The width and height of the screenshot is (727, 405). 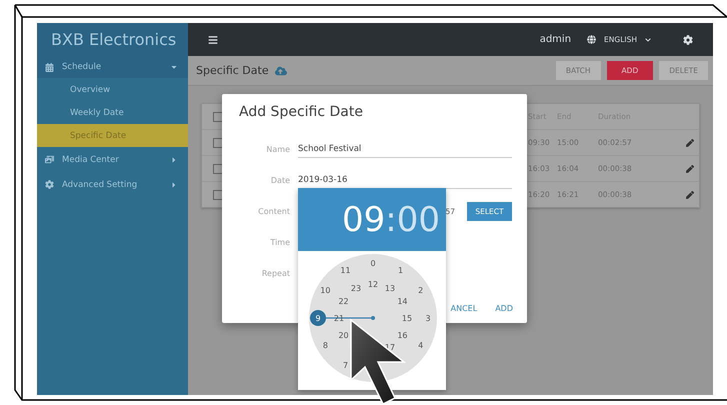 What do you see at coordinates (112, 67) in the screenshot?
I see `sidebar-item: Schedule` at bounding box center [112, 67].